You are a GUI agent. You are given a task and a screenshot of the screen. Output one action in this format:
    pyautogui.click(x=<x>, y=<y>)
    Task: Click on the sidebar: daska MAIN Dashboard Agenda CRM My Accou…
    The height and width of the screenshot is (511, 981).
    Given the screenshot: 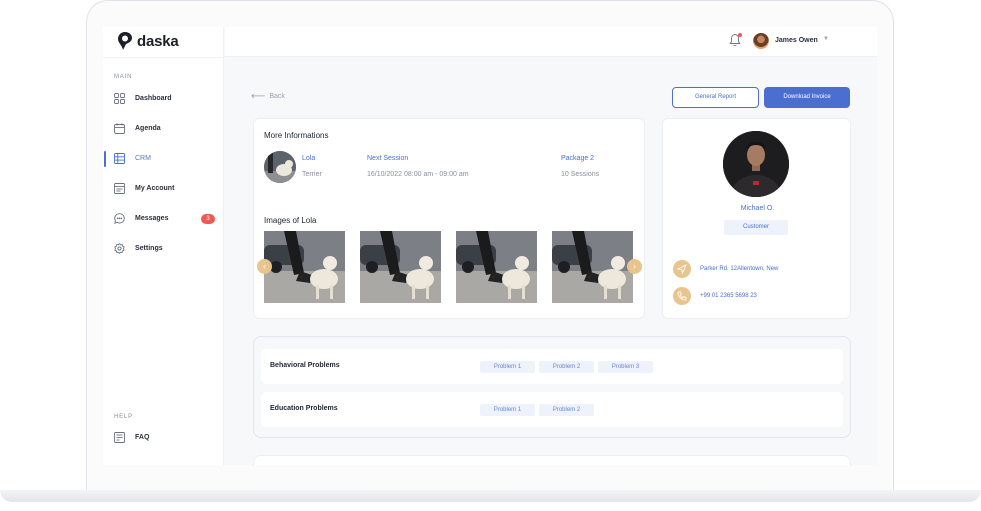 What is the action you would take?
    pyautogui.click(x=163, y=246)
    